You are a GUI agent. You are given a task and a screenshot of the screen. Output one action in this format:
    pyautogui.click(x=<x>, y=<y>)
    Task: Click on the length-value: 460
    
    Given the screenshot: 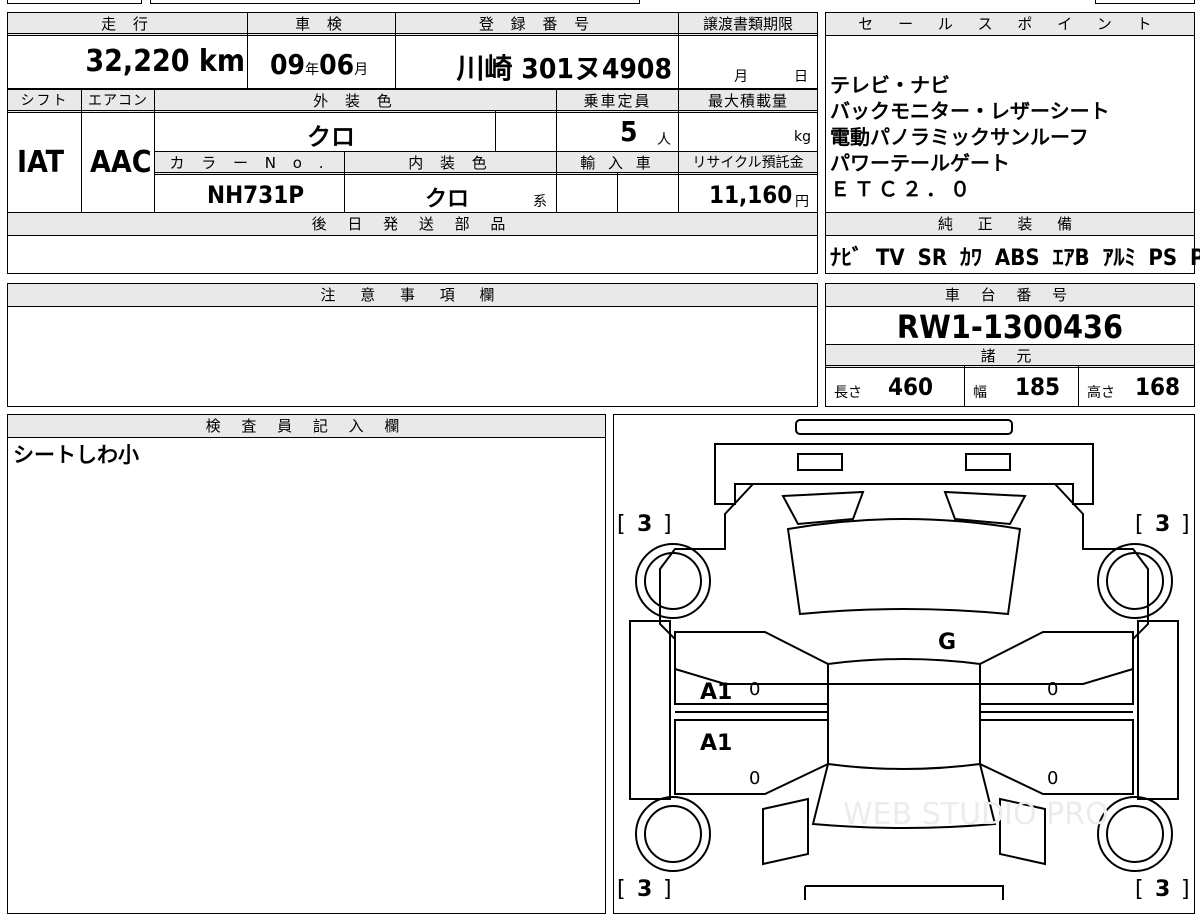 What is the action you would take?
    pyautogui.click(x=911, y=387)
    